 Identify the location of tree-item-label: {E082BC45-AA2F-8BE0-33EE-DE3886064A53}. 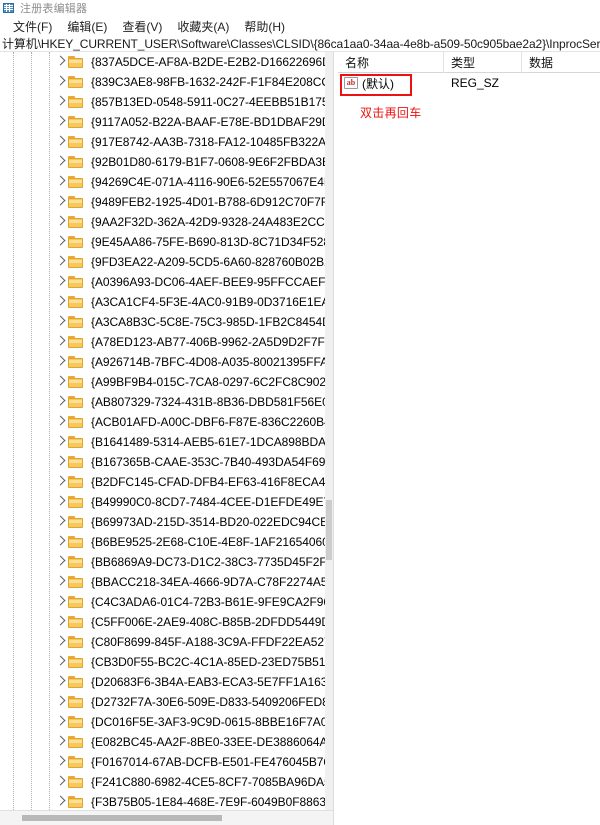
(208, 742).